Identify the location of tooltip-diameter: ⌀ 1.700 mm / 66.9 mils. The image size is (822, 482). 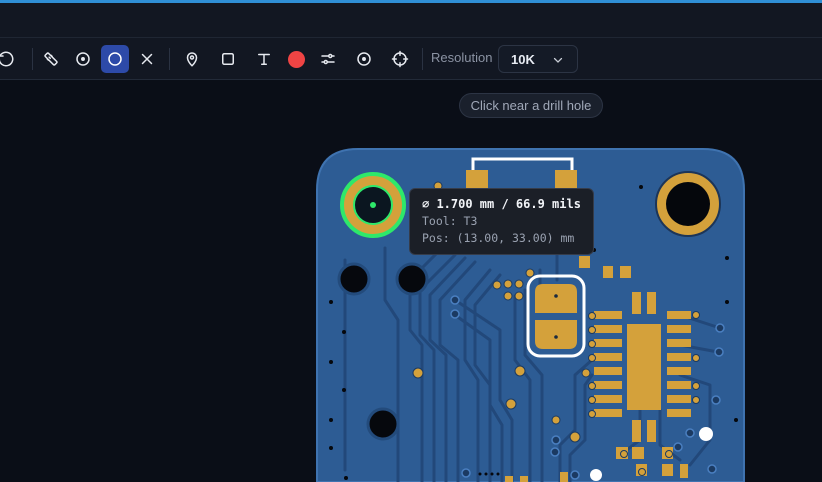
(501, 204).